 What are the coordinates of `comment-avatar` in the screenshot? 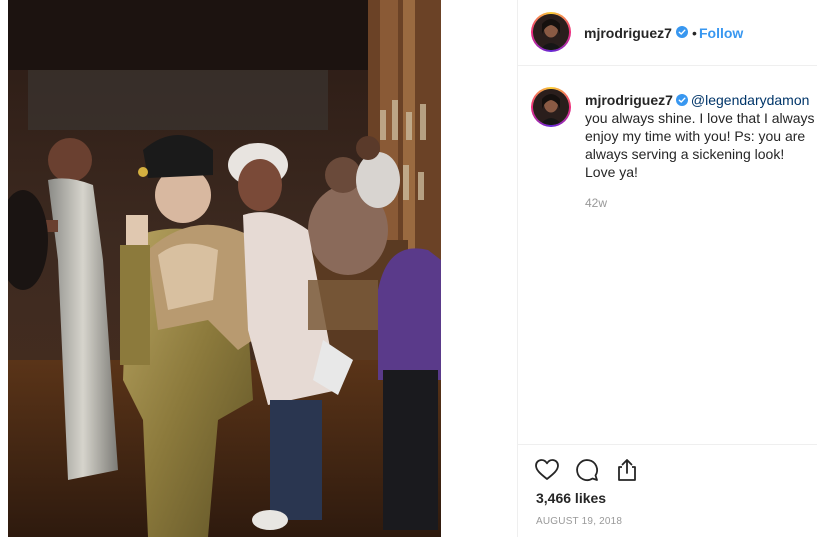 It's located at (551, 107).